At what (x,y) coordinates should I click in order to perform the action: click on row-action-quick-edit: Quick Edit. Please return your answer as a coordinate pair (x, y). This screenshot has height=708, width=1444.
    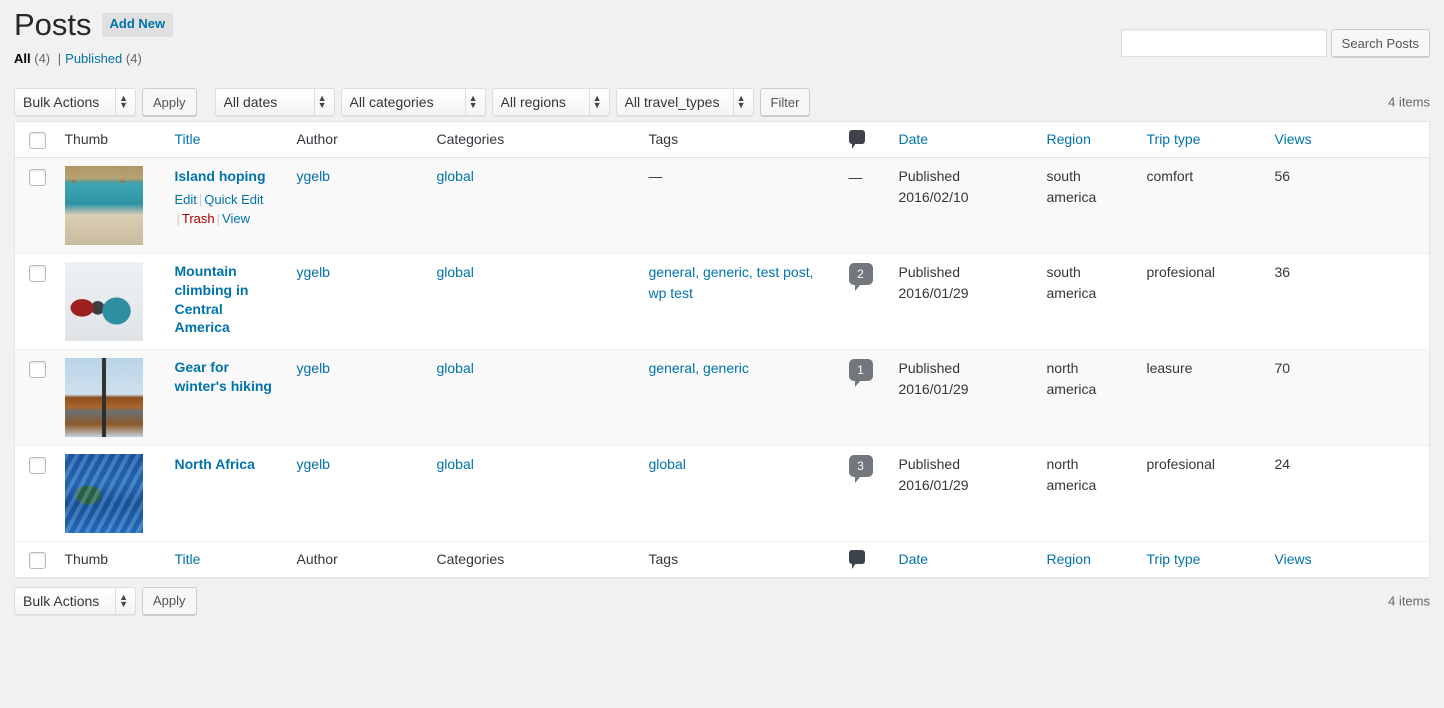
    Looking at the image, I should click on (233, 199).